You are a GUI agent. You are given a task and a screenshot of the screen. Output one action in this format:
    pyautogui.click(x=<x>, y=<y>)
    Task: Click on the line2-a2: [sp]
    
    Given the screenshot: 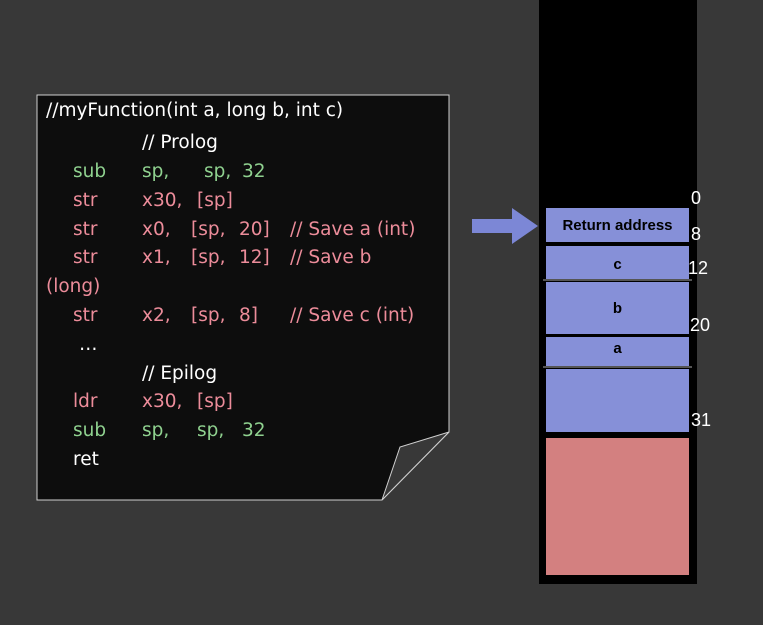 What is the action you would take?
    pyautogui.click(x=215, y=200)
    